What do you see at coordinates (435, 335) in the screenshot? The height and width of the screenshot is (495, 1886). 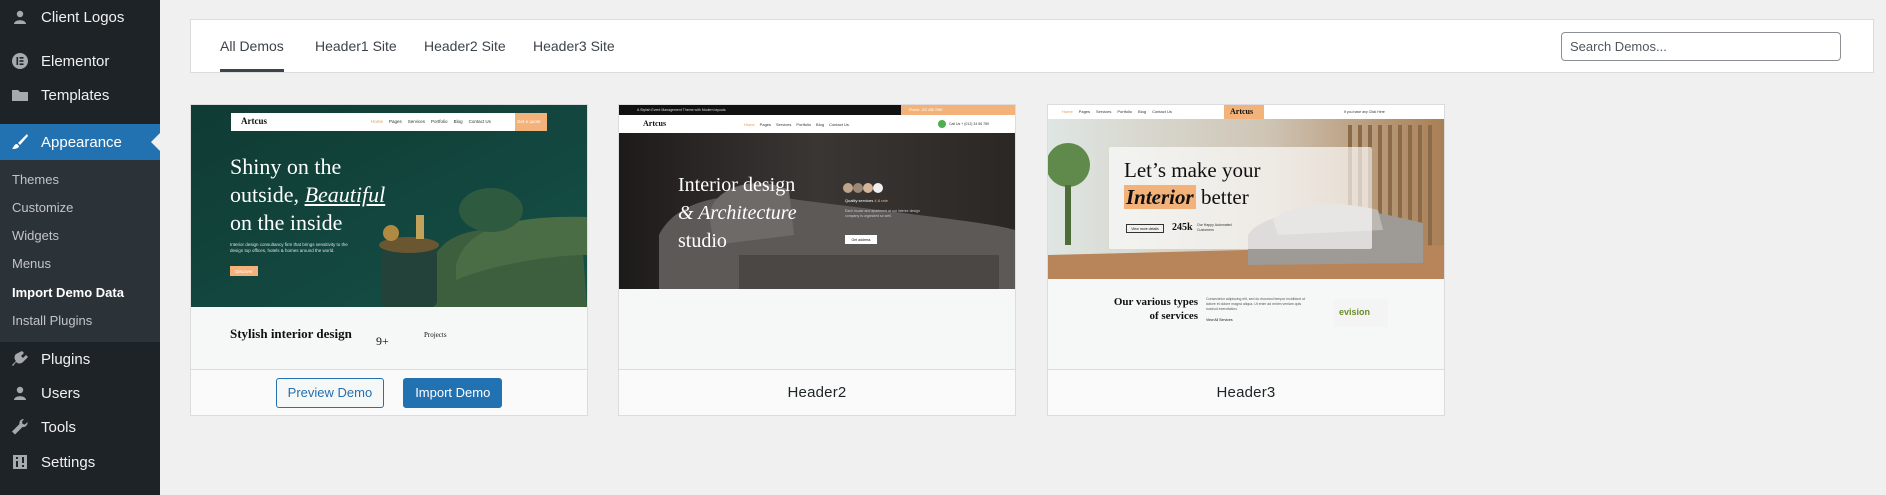 I see `demo-stat-label: Projects` at bounding box center [435, 335].